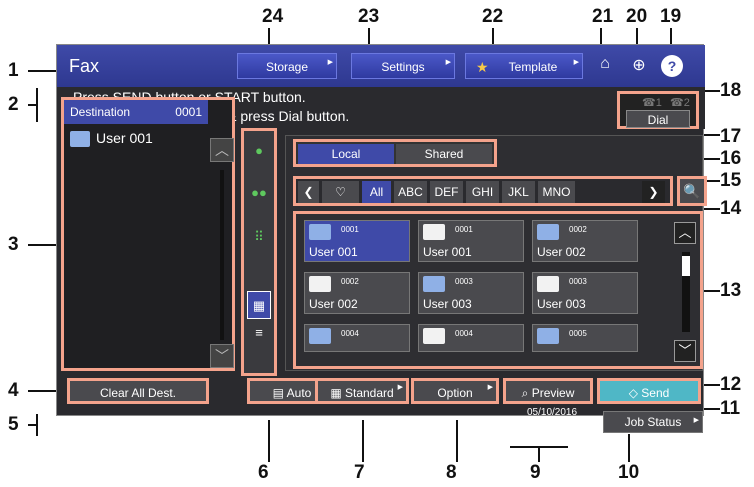  Describe the element at coordinates (653, 422) in the screenshot. I see `job-status-button: Job Status ▶` at that location.